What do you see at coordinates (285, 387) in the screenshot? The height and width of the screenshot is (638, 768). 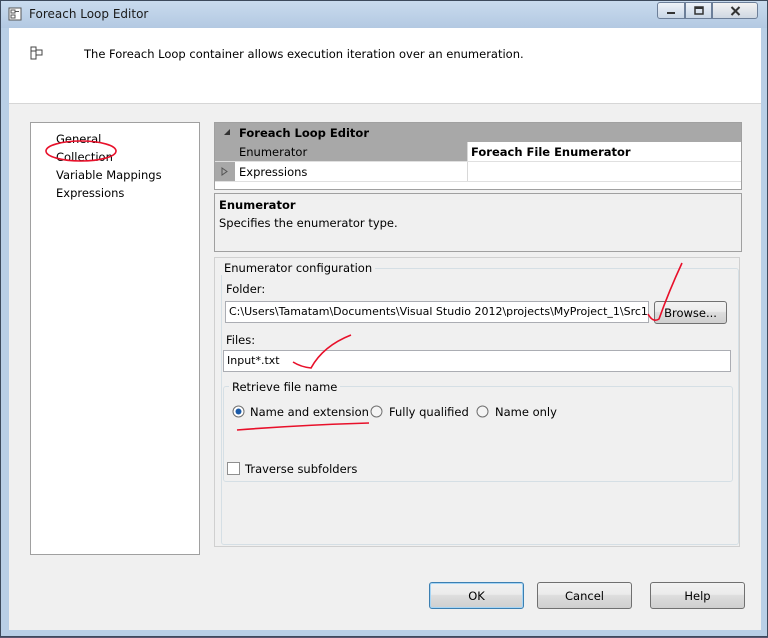 I see `retrieve-file-name-label: Retrieve file name` at bounding box center [285, 387].